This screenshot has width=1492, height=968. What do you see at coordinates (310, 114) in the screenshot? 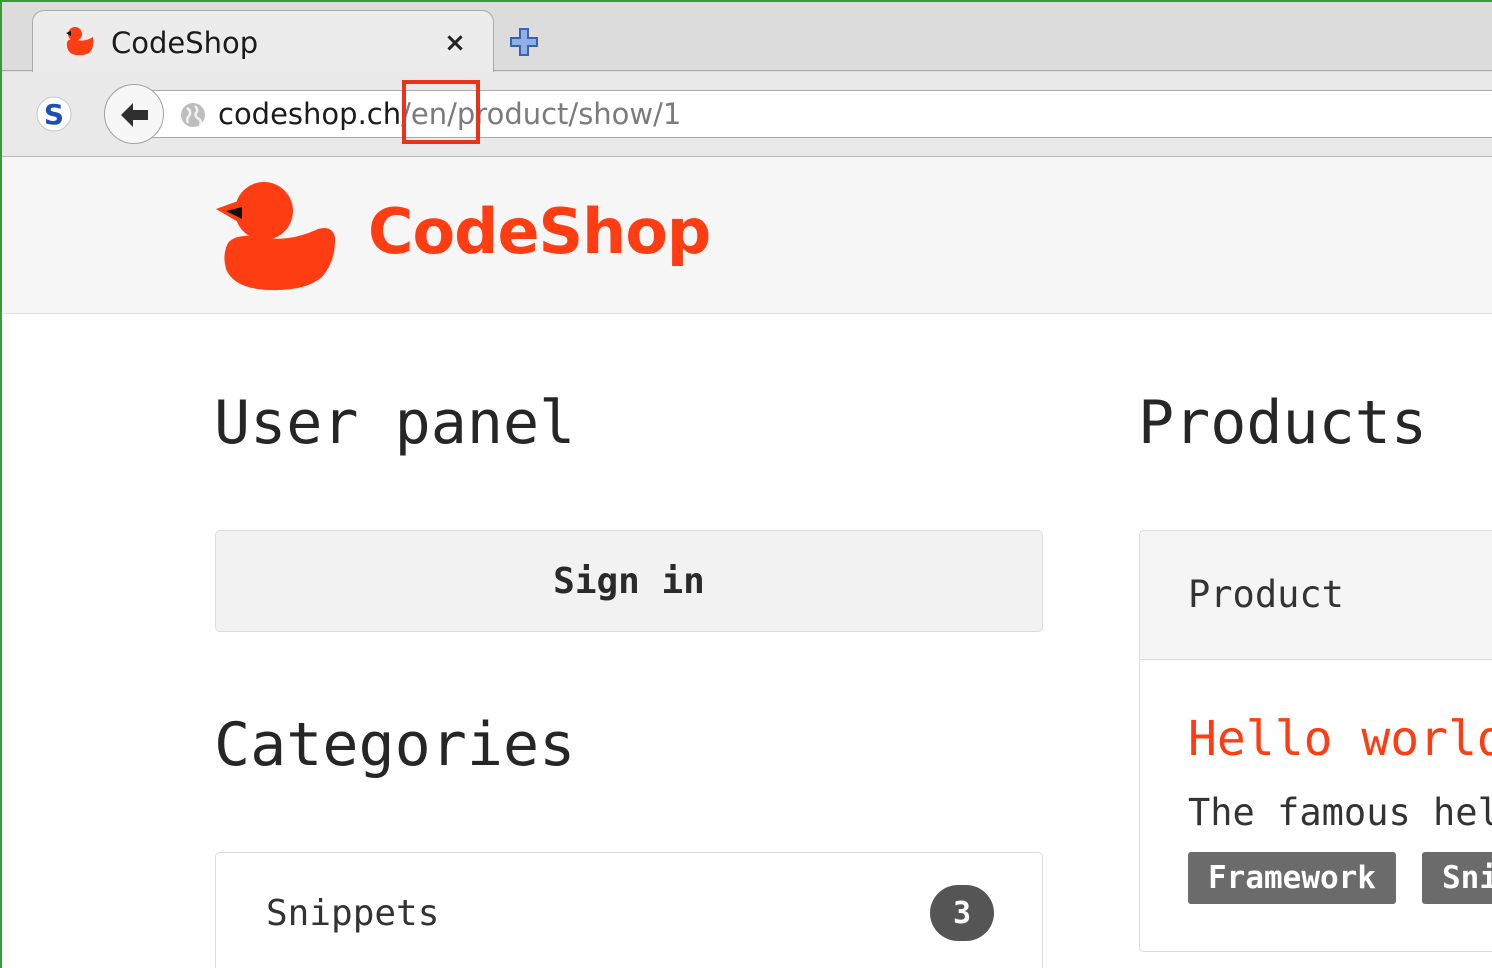
I see `url-host: codeshop.ch` at bounding box center [310, 114].